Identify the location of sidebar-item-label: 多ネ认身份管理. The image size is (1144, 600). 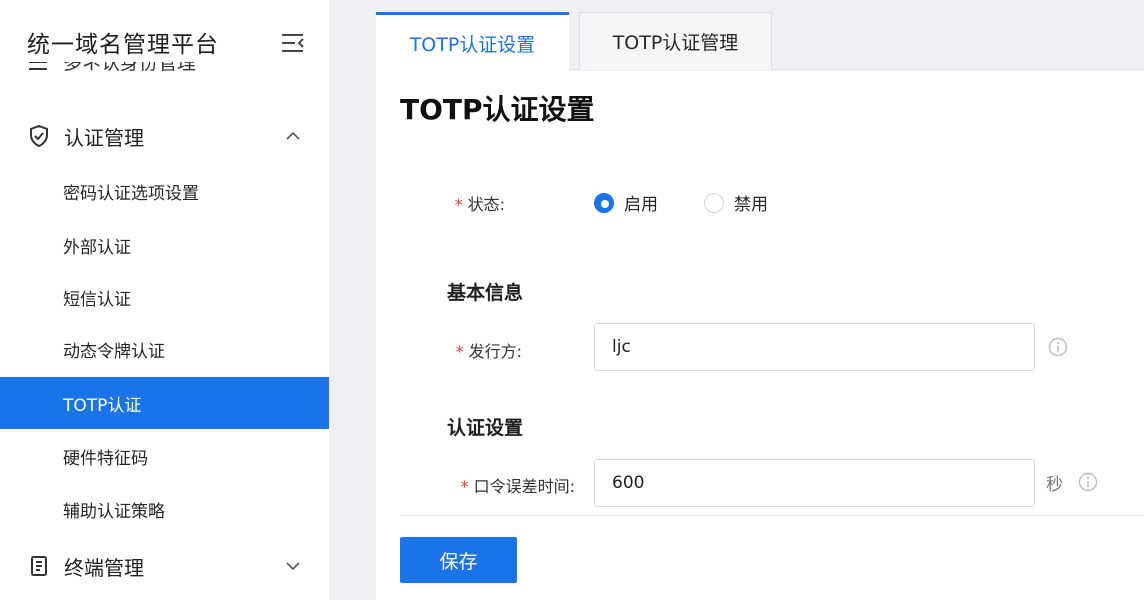
(130, 68).